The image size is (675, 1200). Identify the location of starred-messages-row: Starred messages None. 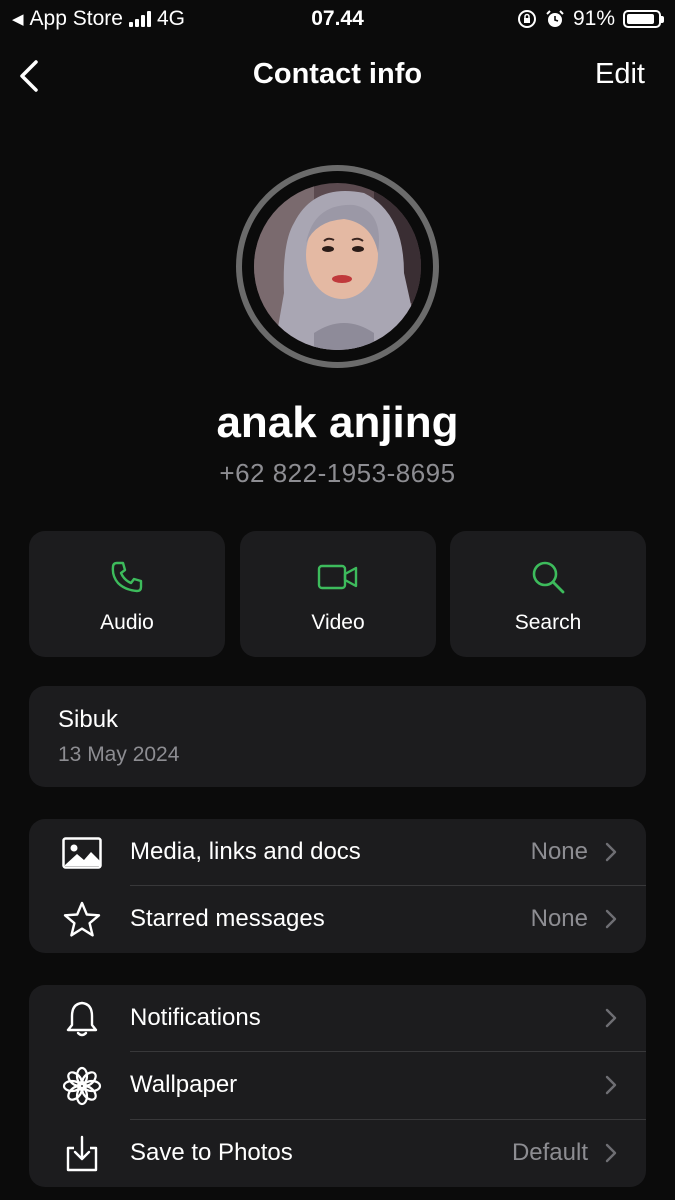
(337, 919).